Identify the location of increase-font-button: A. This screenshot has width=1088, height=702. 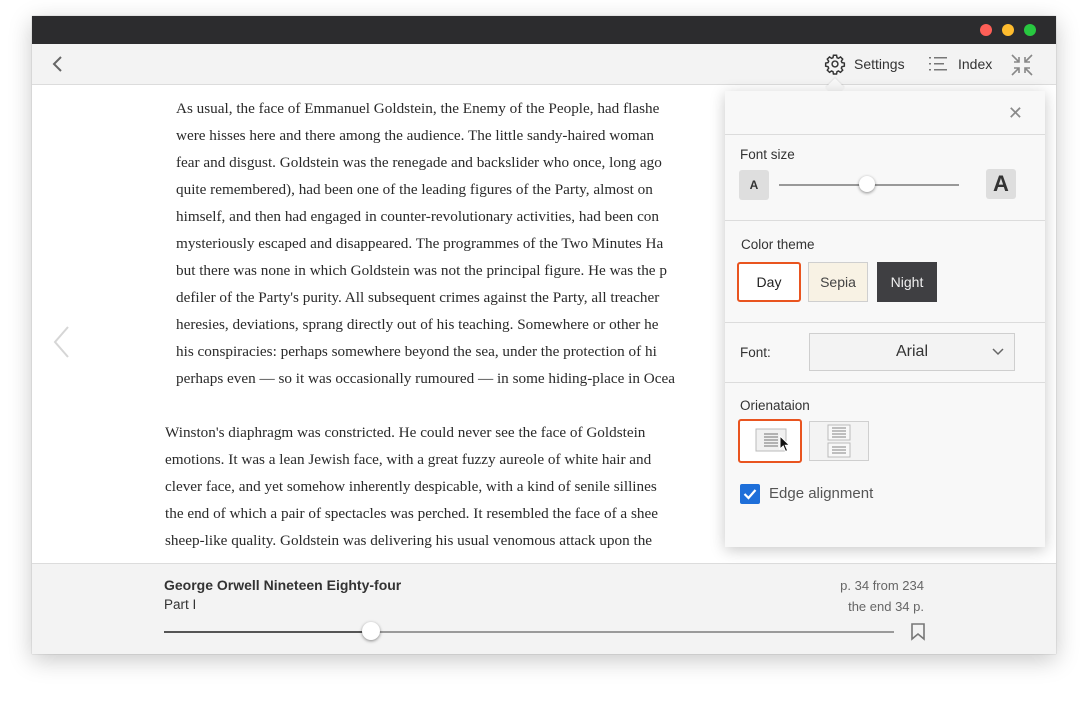
(1001, 184).